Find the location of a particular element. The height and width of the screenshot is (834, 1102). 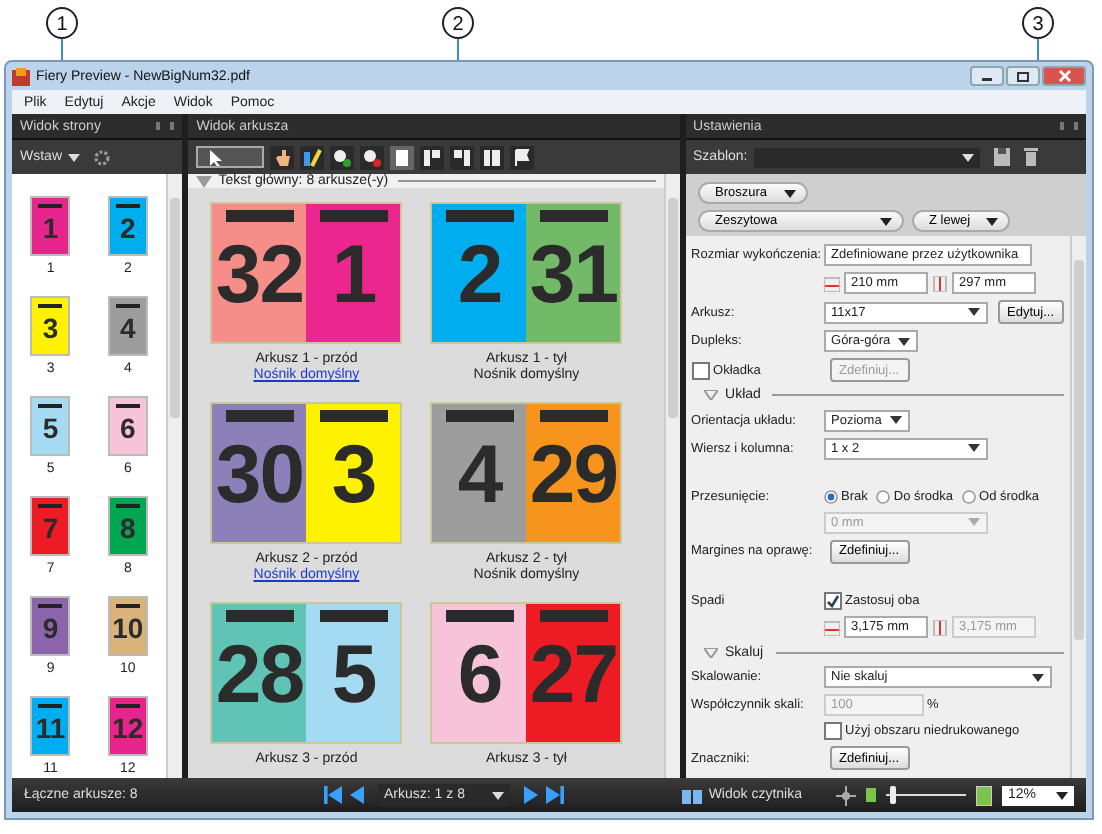

page-preview: 6 is located at coordinates (479, 673).